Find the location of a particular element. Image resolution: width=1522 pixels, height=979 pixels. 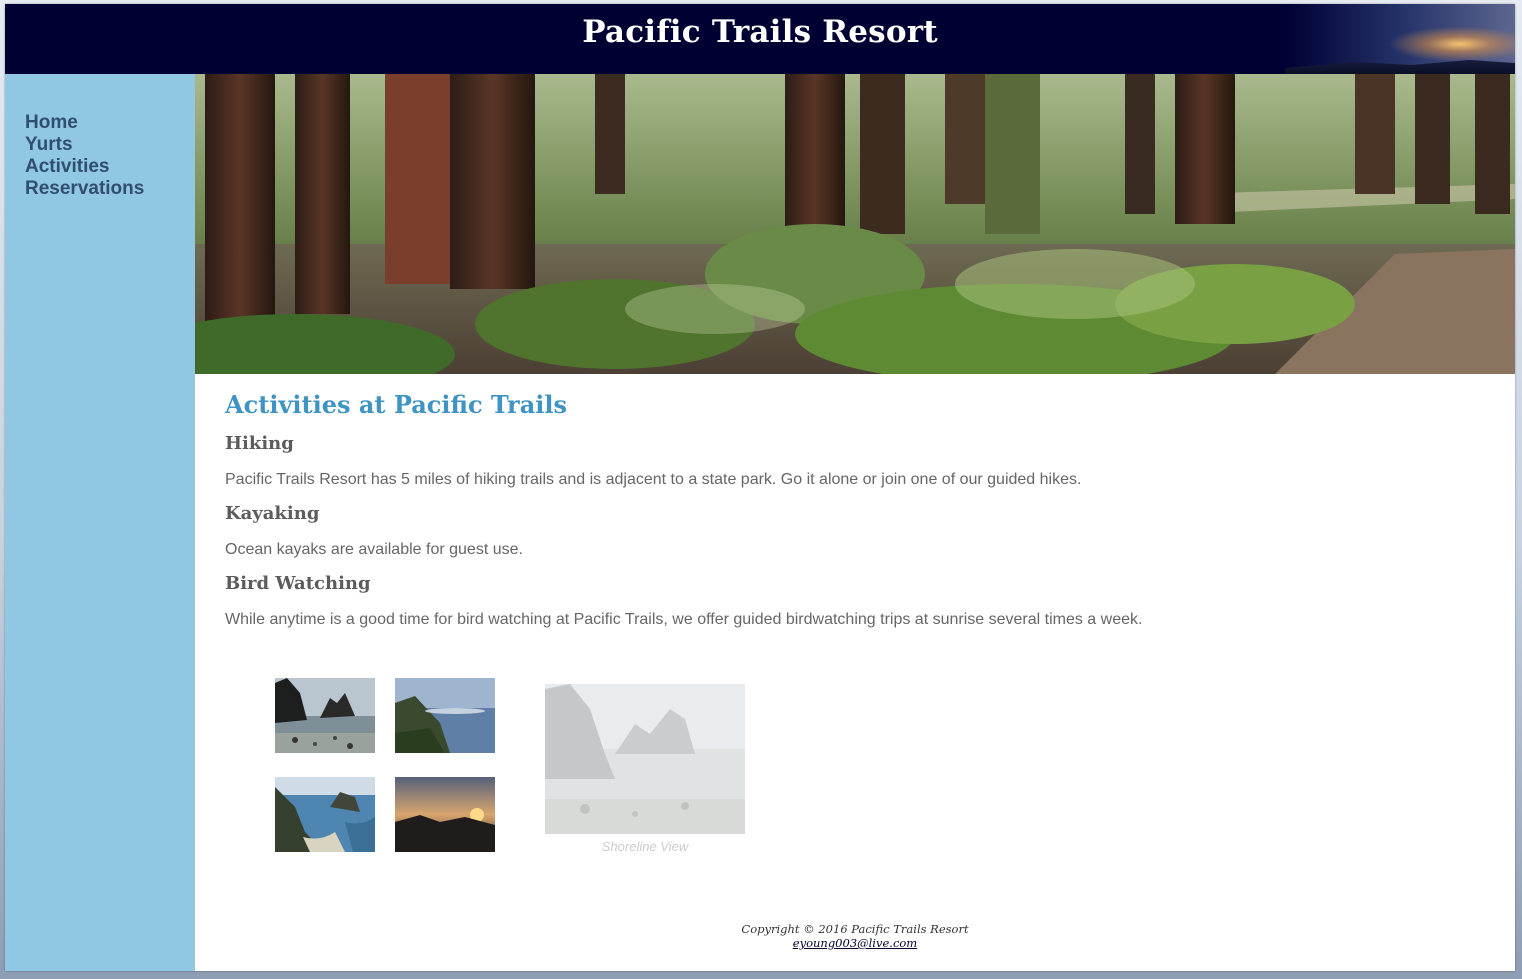

shoreline-preview-image is located at coordinates (645, 759).